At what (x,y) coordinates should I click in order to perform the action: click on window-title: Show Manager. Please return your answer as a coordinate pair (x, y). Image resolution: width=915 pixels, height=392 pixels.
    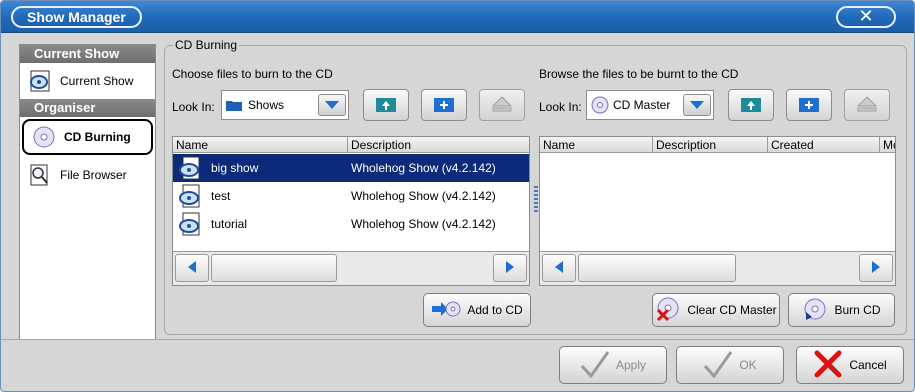
    Looking at the image, I should click on (76, 17).